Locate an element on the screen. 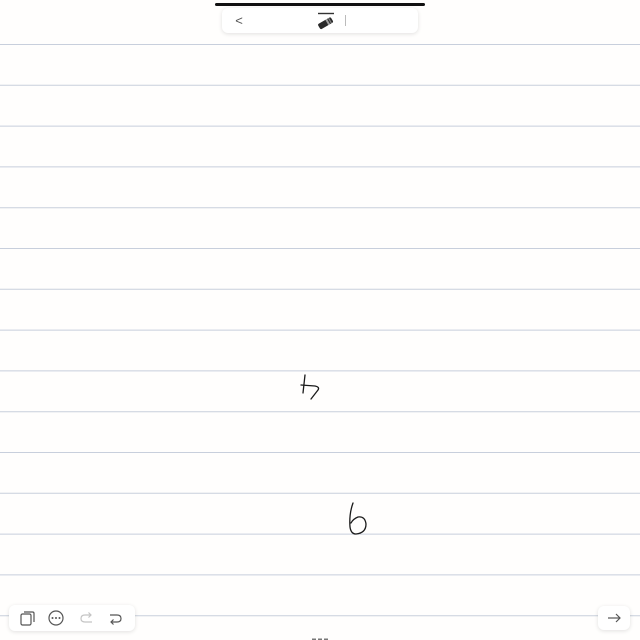 The width and height of the screenshot is (640, 640). arrow-right-icon is located at coordinates (614, 618).